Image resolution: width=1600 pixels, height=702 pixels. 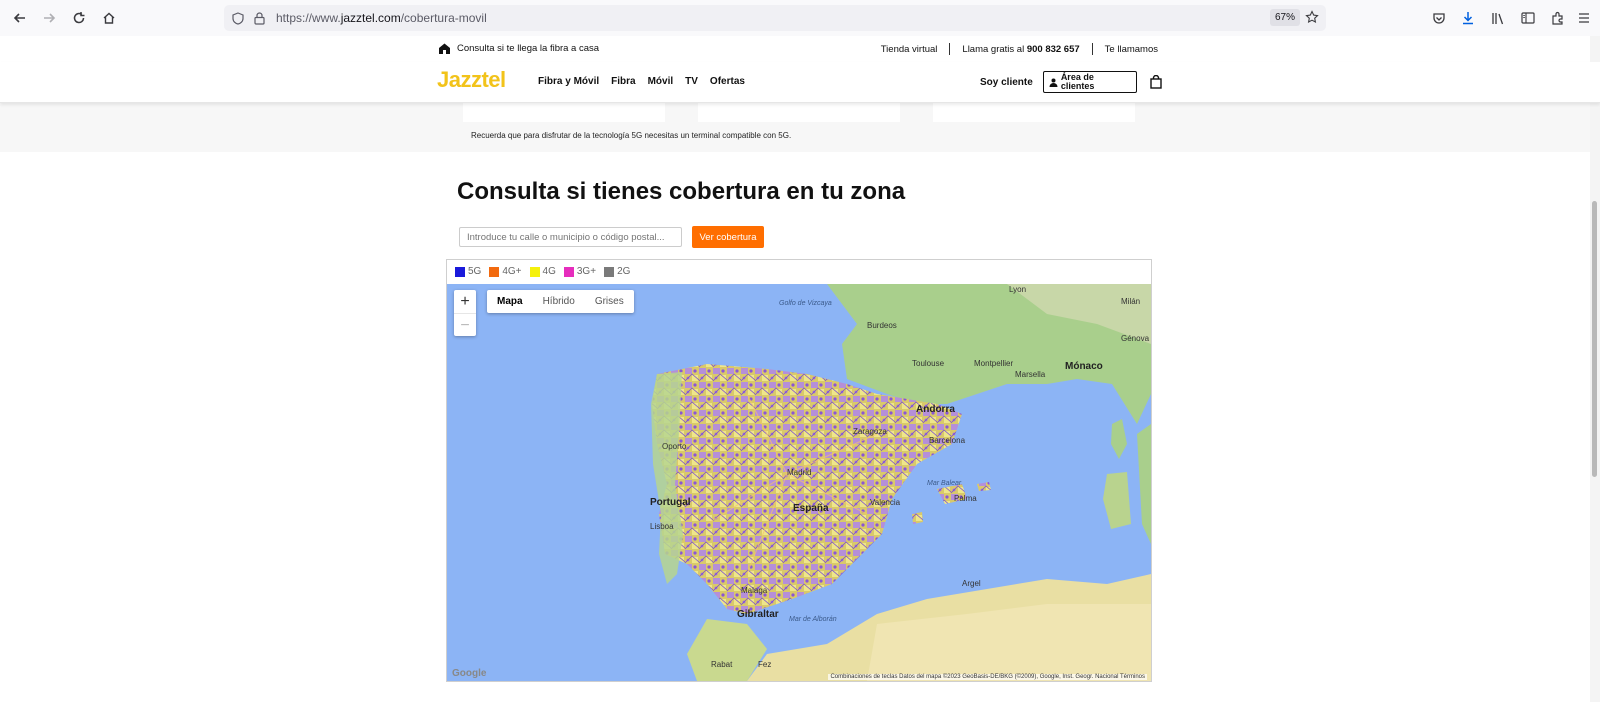 I want to click on library-icon, so click(x=1498, y=18).